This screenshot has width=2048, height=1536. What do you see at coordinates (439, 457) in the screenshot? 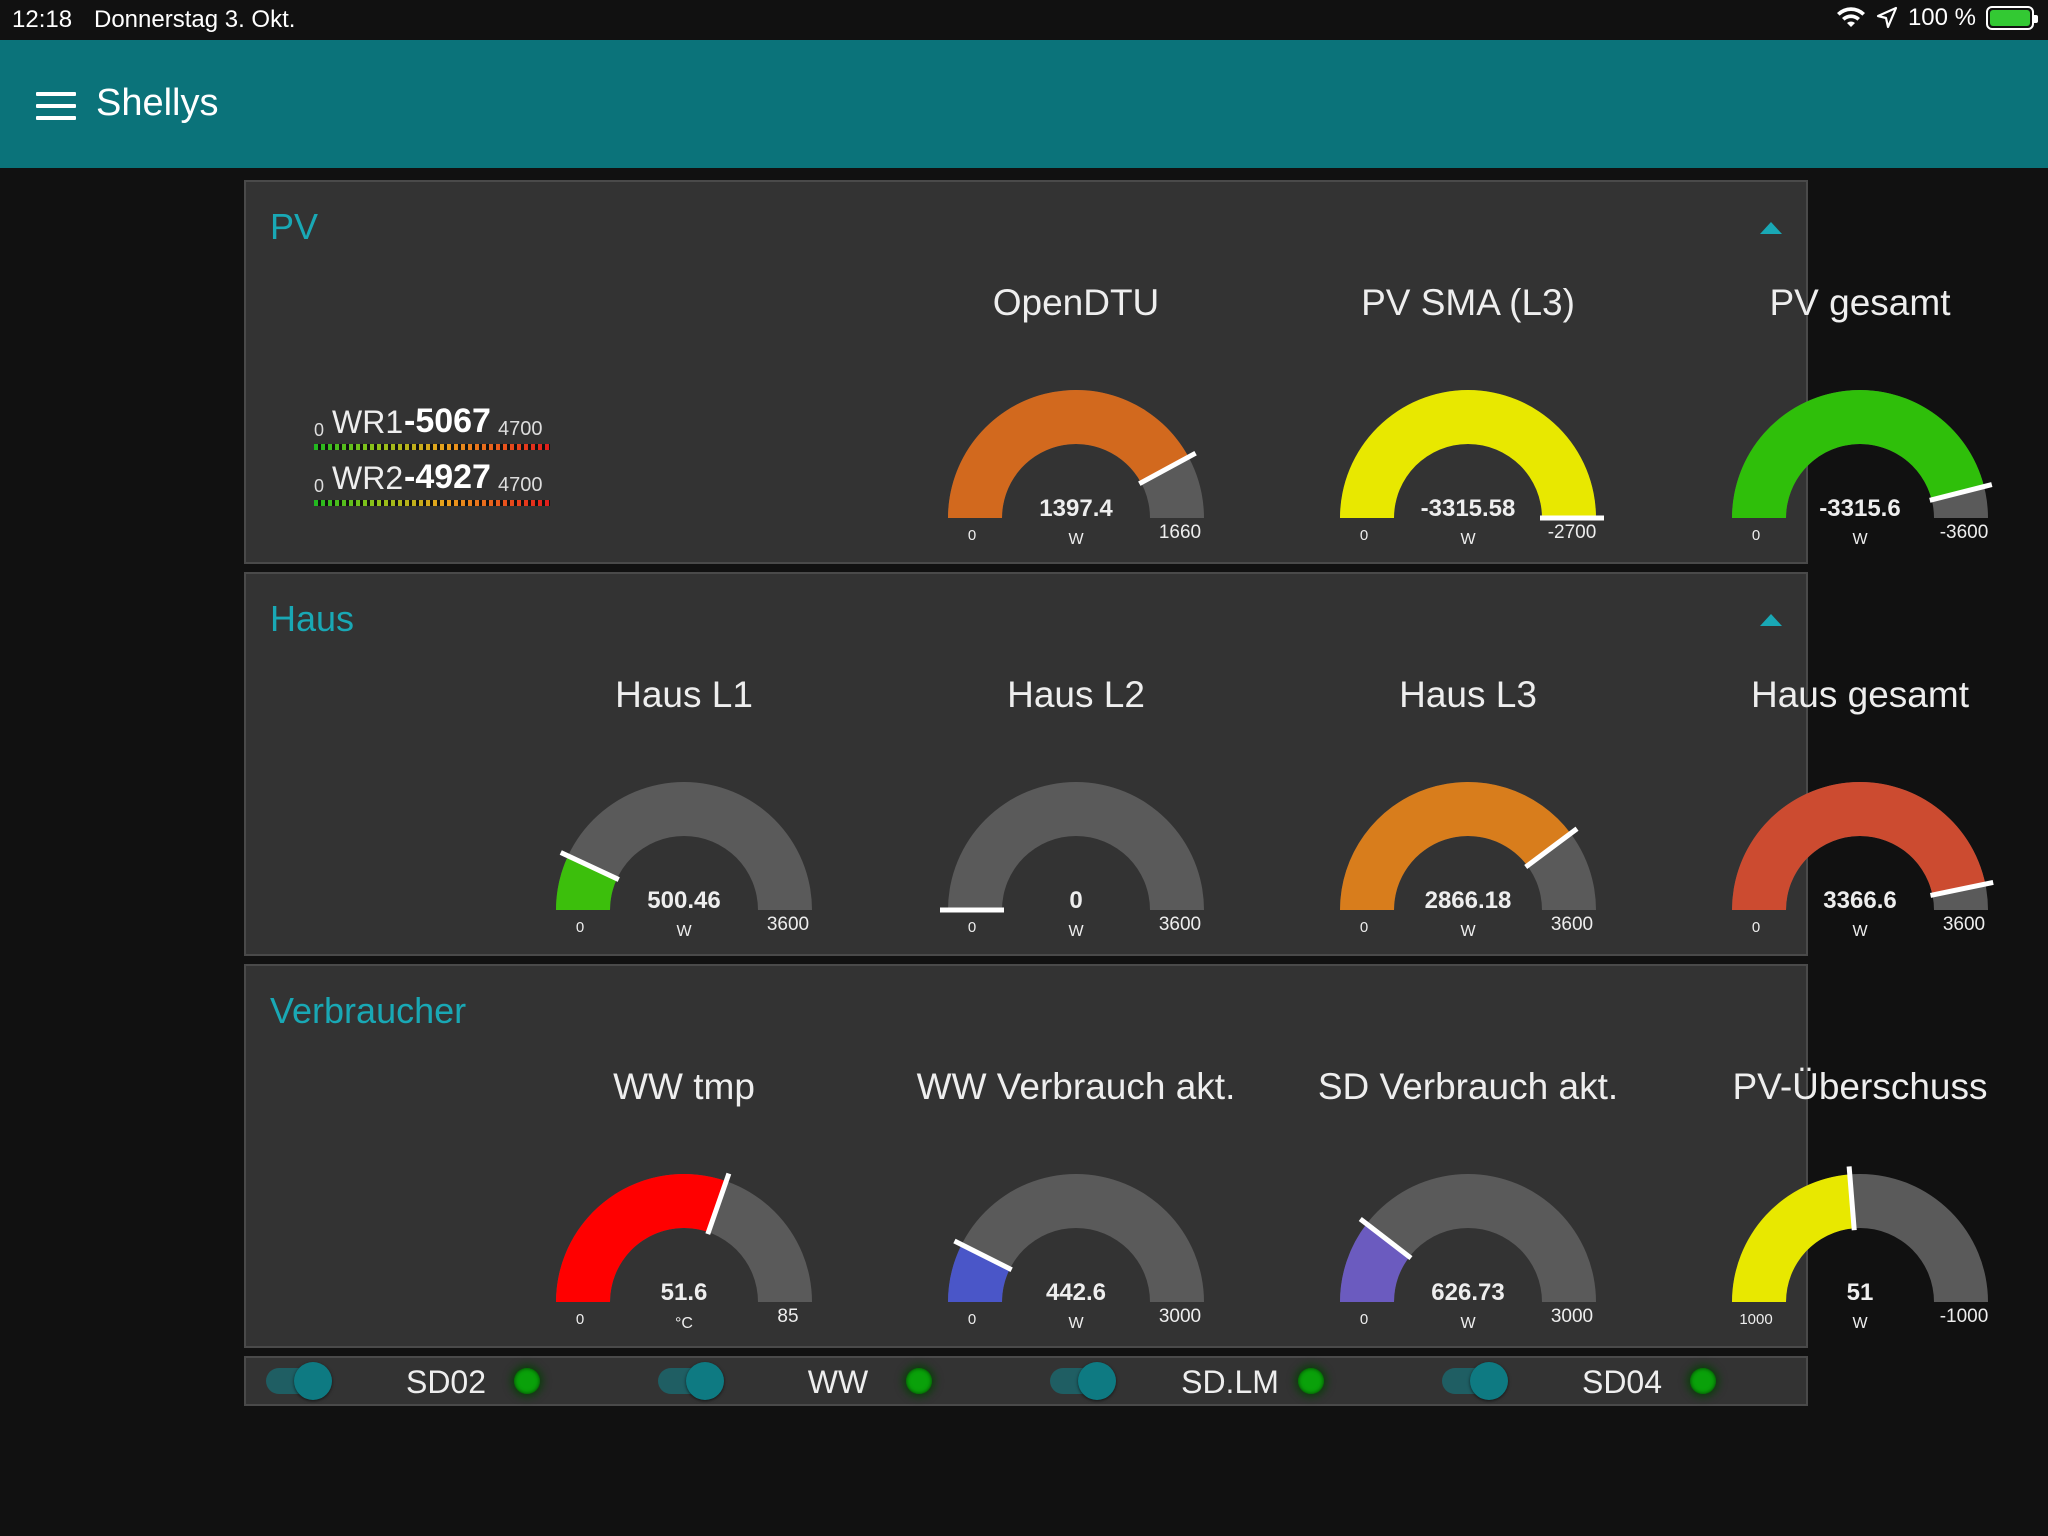
I see `wr-level-panel: 0 WR1 -5067 4700 0 WR2 -4927 4700` at bounding box center [439, 457].